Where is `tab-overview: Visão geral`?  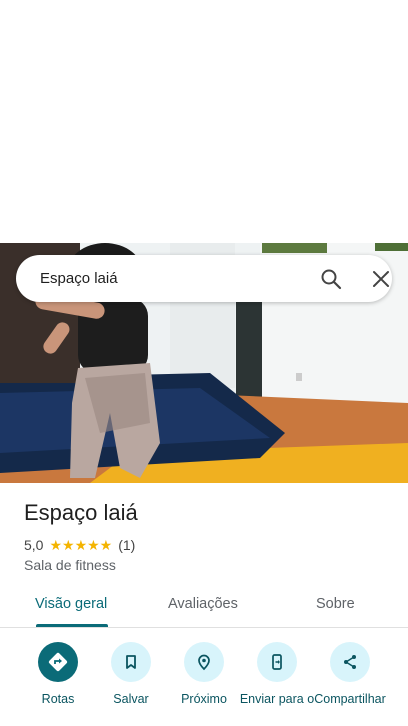 tab-overview: Visão geral is located at coordinates (71, 604).